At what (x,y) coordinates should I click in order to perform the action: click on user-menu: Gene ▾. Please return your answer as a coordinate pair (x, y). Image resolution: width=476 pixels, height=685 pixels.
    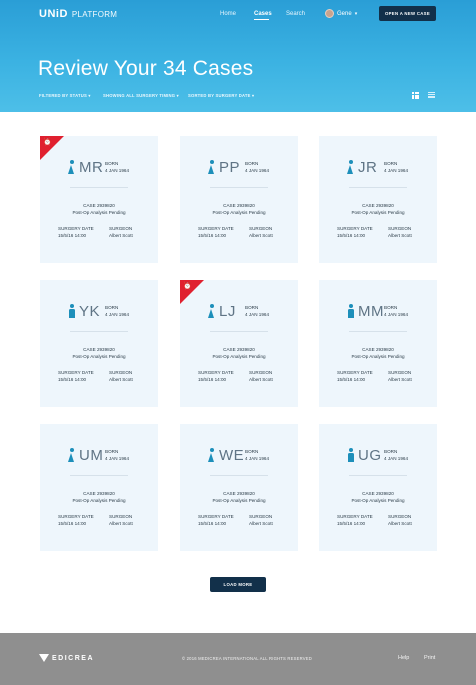
    Looking at the image, I should click on (341, 13).